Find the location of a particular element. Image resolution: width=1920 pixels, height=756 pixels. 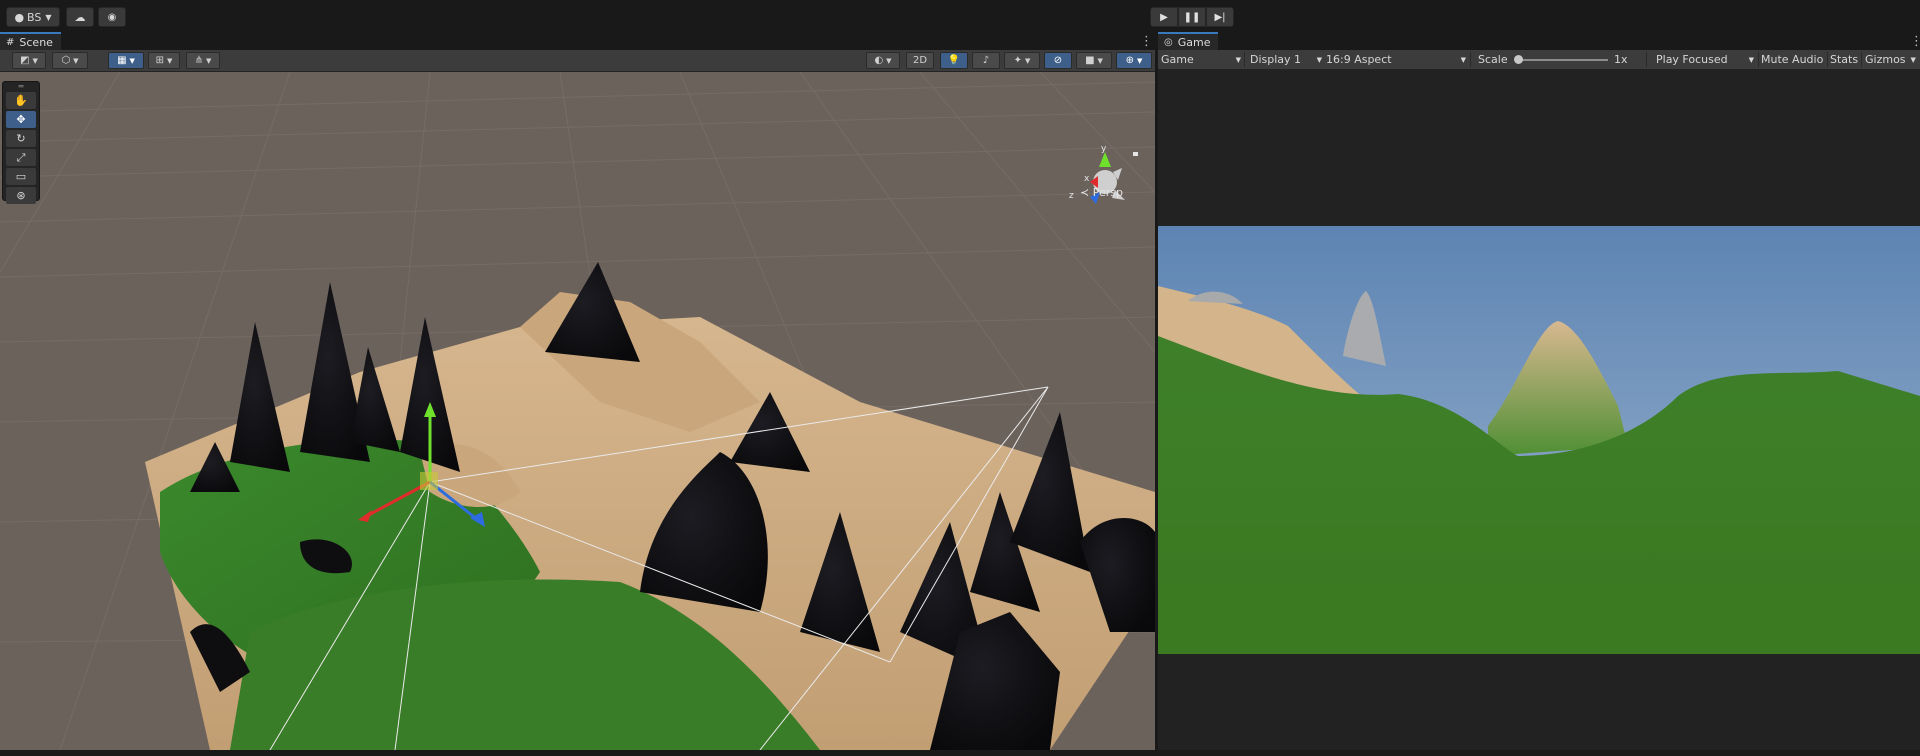

play-controls: ▶ ❚❚ ▶| is located at coordinates (1192, 17).